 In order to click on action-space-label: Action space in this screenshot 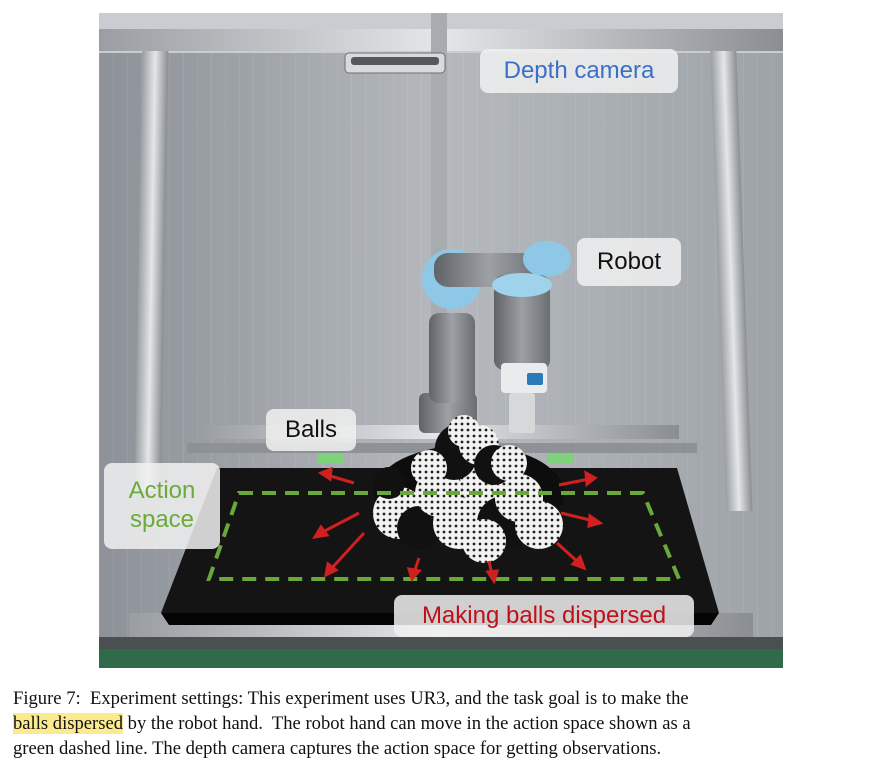, I will do `click(162, 506)`.